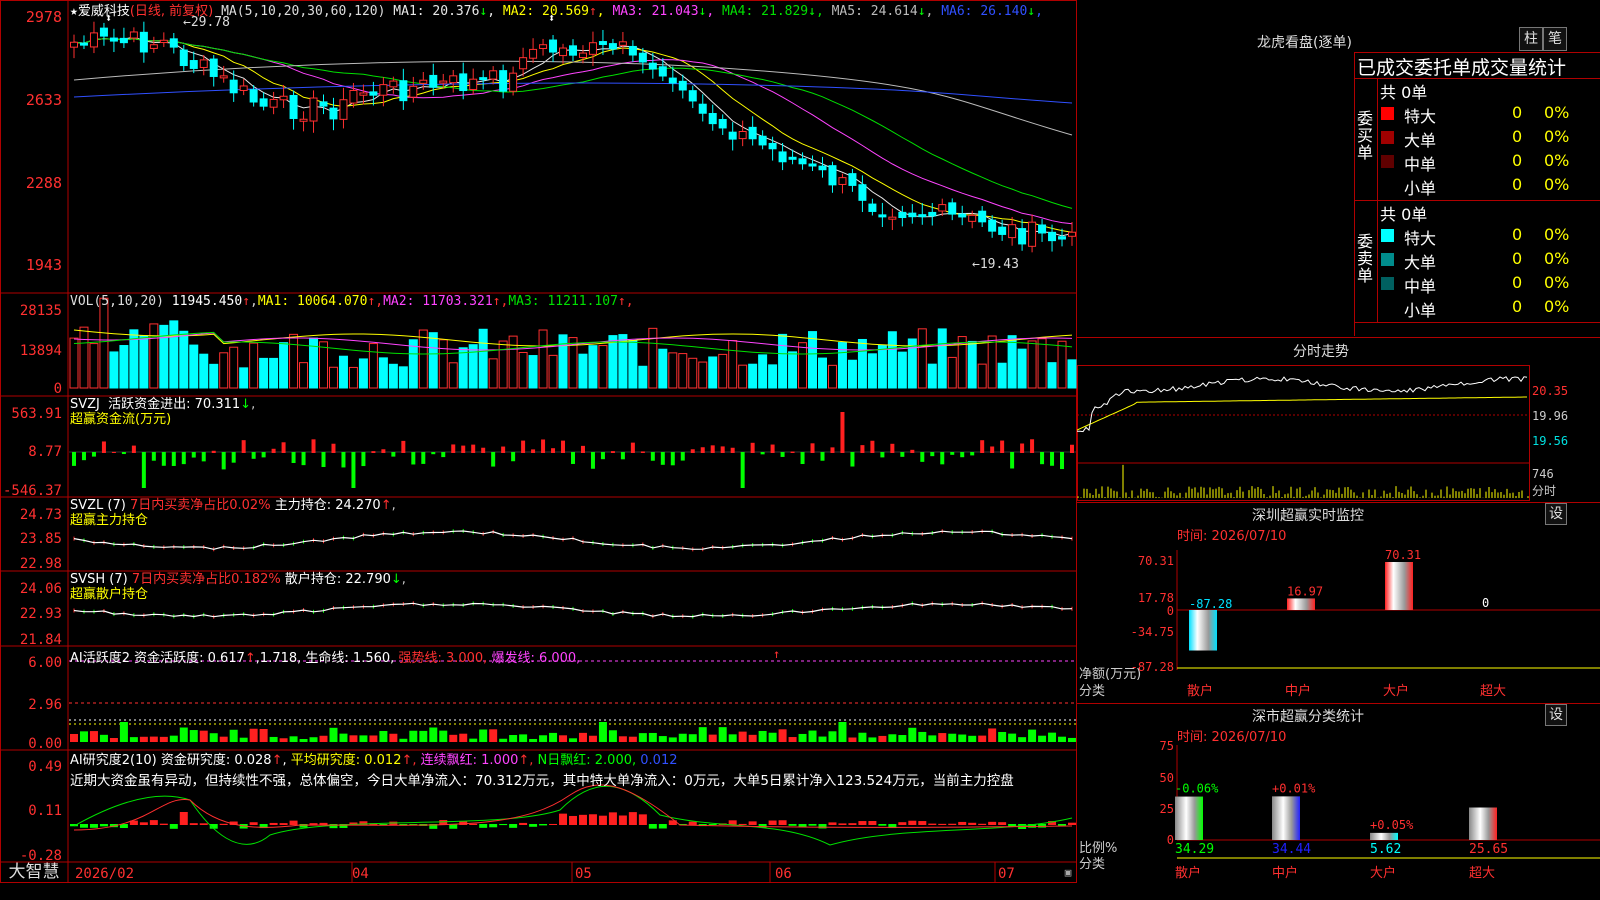  Describe the element at coordinates (1420, 140) in the screenshot. I see `order-size-label: 大单` at that location.